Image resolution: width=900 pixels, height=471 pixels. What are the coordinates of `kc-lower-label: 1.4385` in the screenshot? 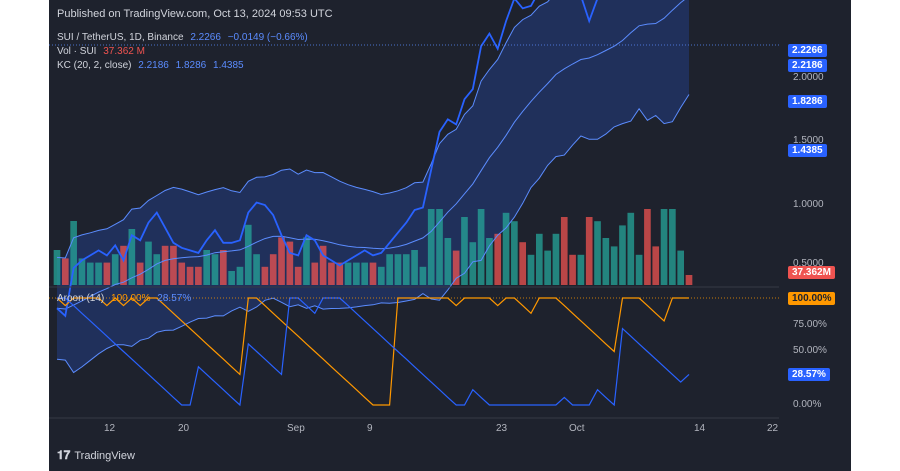 It's located at (807, 150).